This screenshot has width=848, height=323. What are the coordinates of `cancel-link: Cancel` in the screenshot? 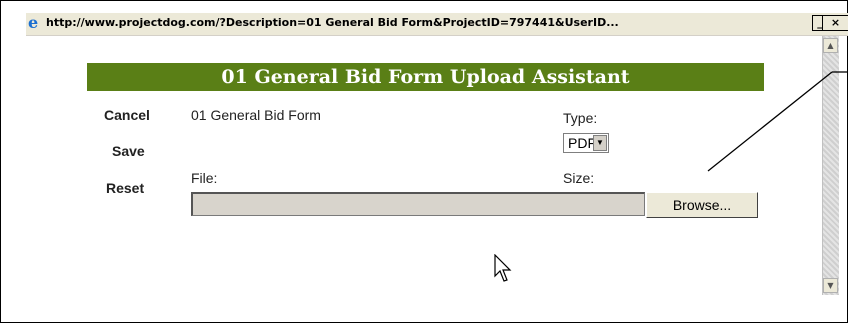 It's located at (127, 115).